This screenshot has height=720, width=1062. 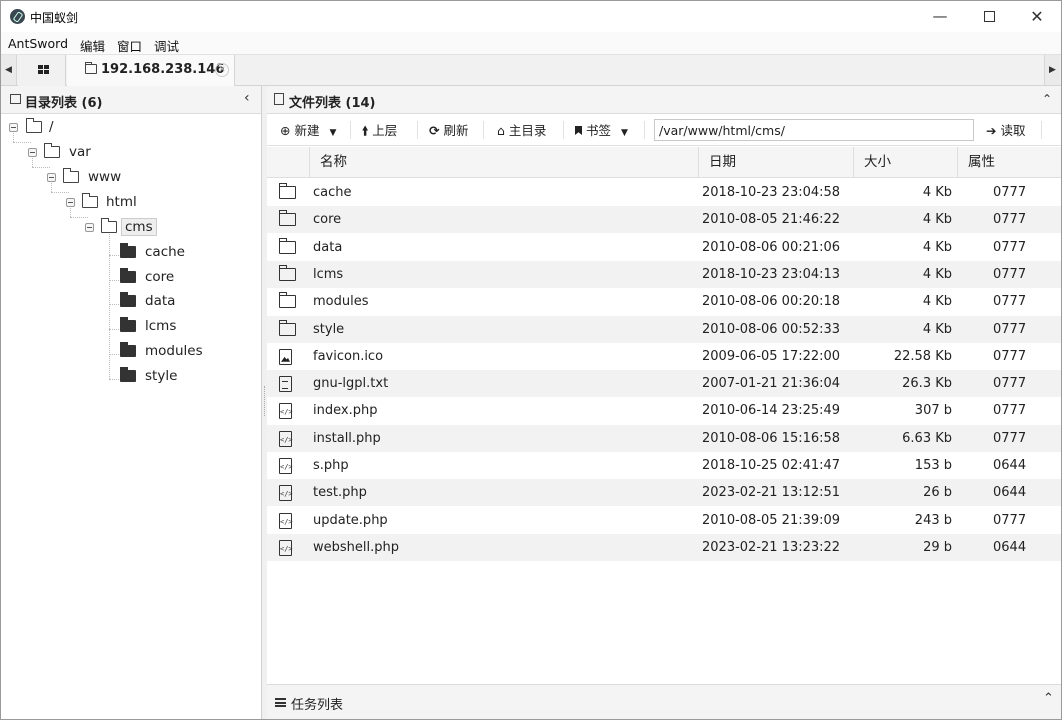 I want to click on minimize-button: —, so click(x=940, y=16).